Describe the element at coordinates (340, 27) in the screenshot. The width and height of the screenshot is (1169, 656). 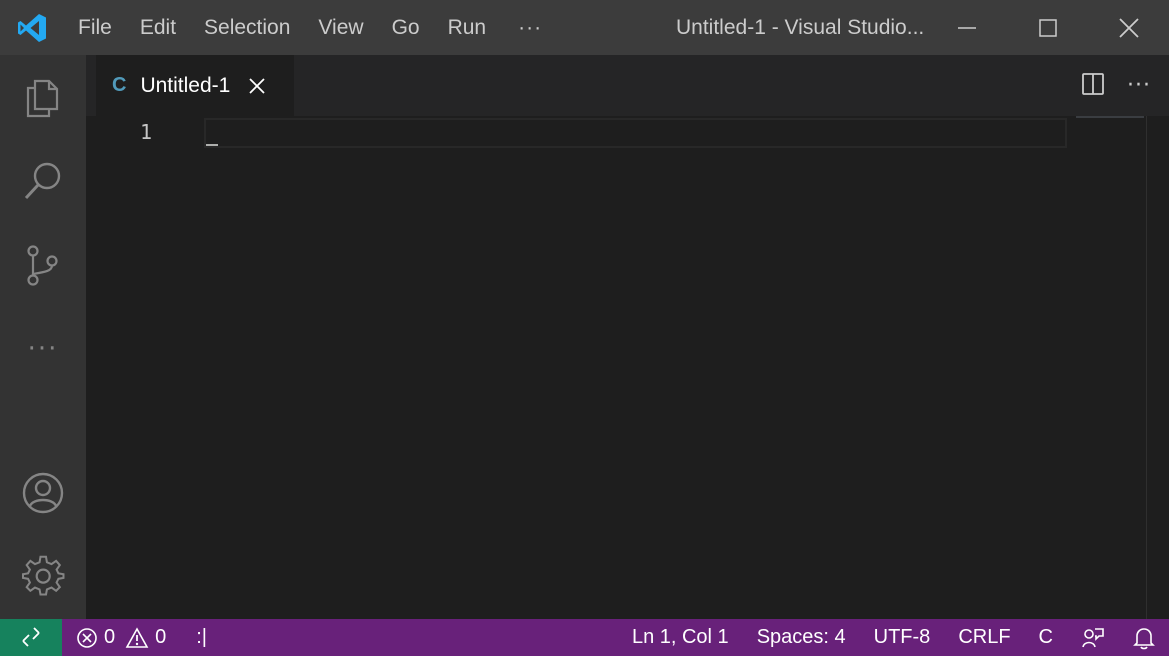
I see `menu-view: View` at that location.